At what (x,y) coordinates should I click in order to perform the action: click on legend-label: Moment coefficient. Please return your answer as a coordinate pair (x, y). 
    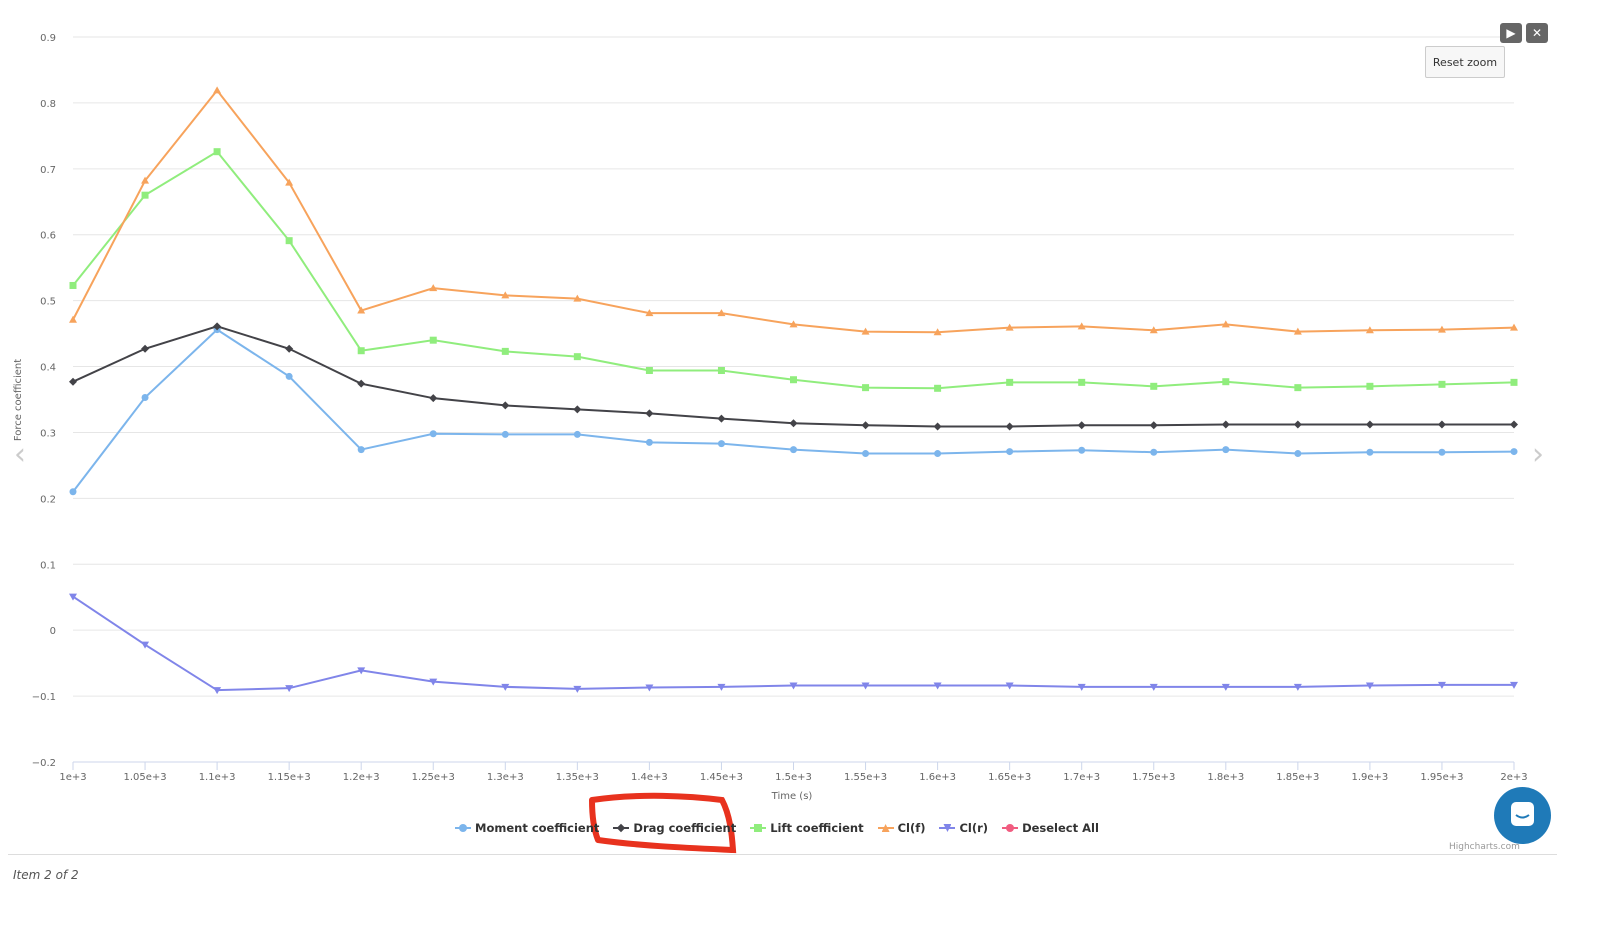
    Looking at the image, I should click on (537, 828).